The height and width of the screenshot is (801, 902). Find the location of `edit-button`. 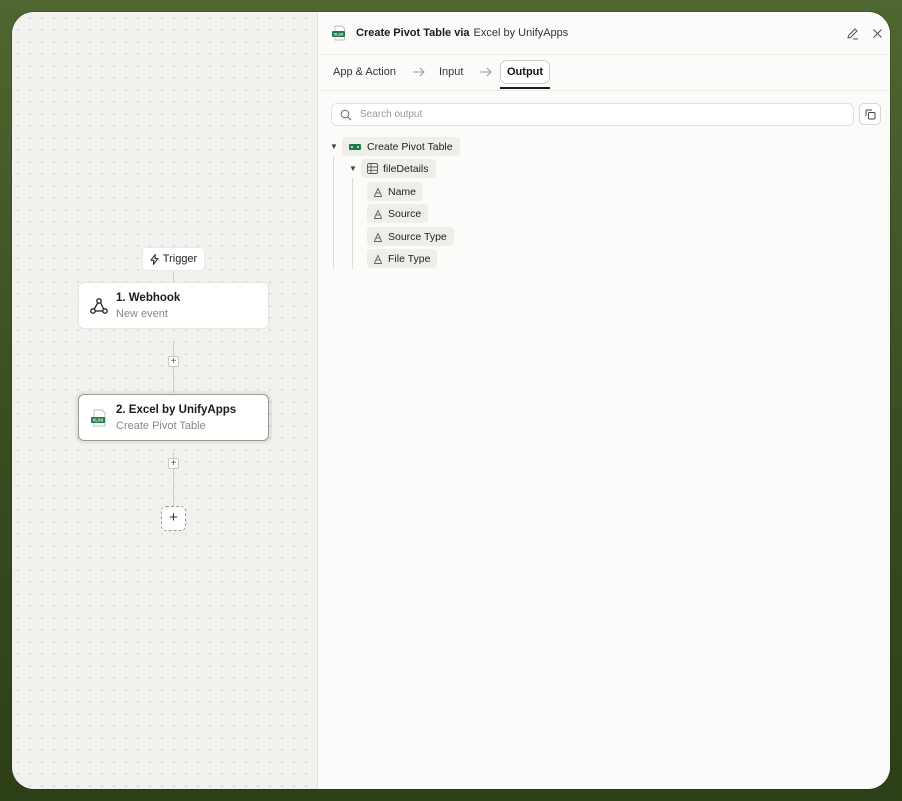

edit-button is located at coordinates (852, 33).